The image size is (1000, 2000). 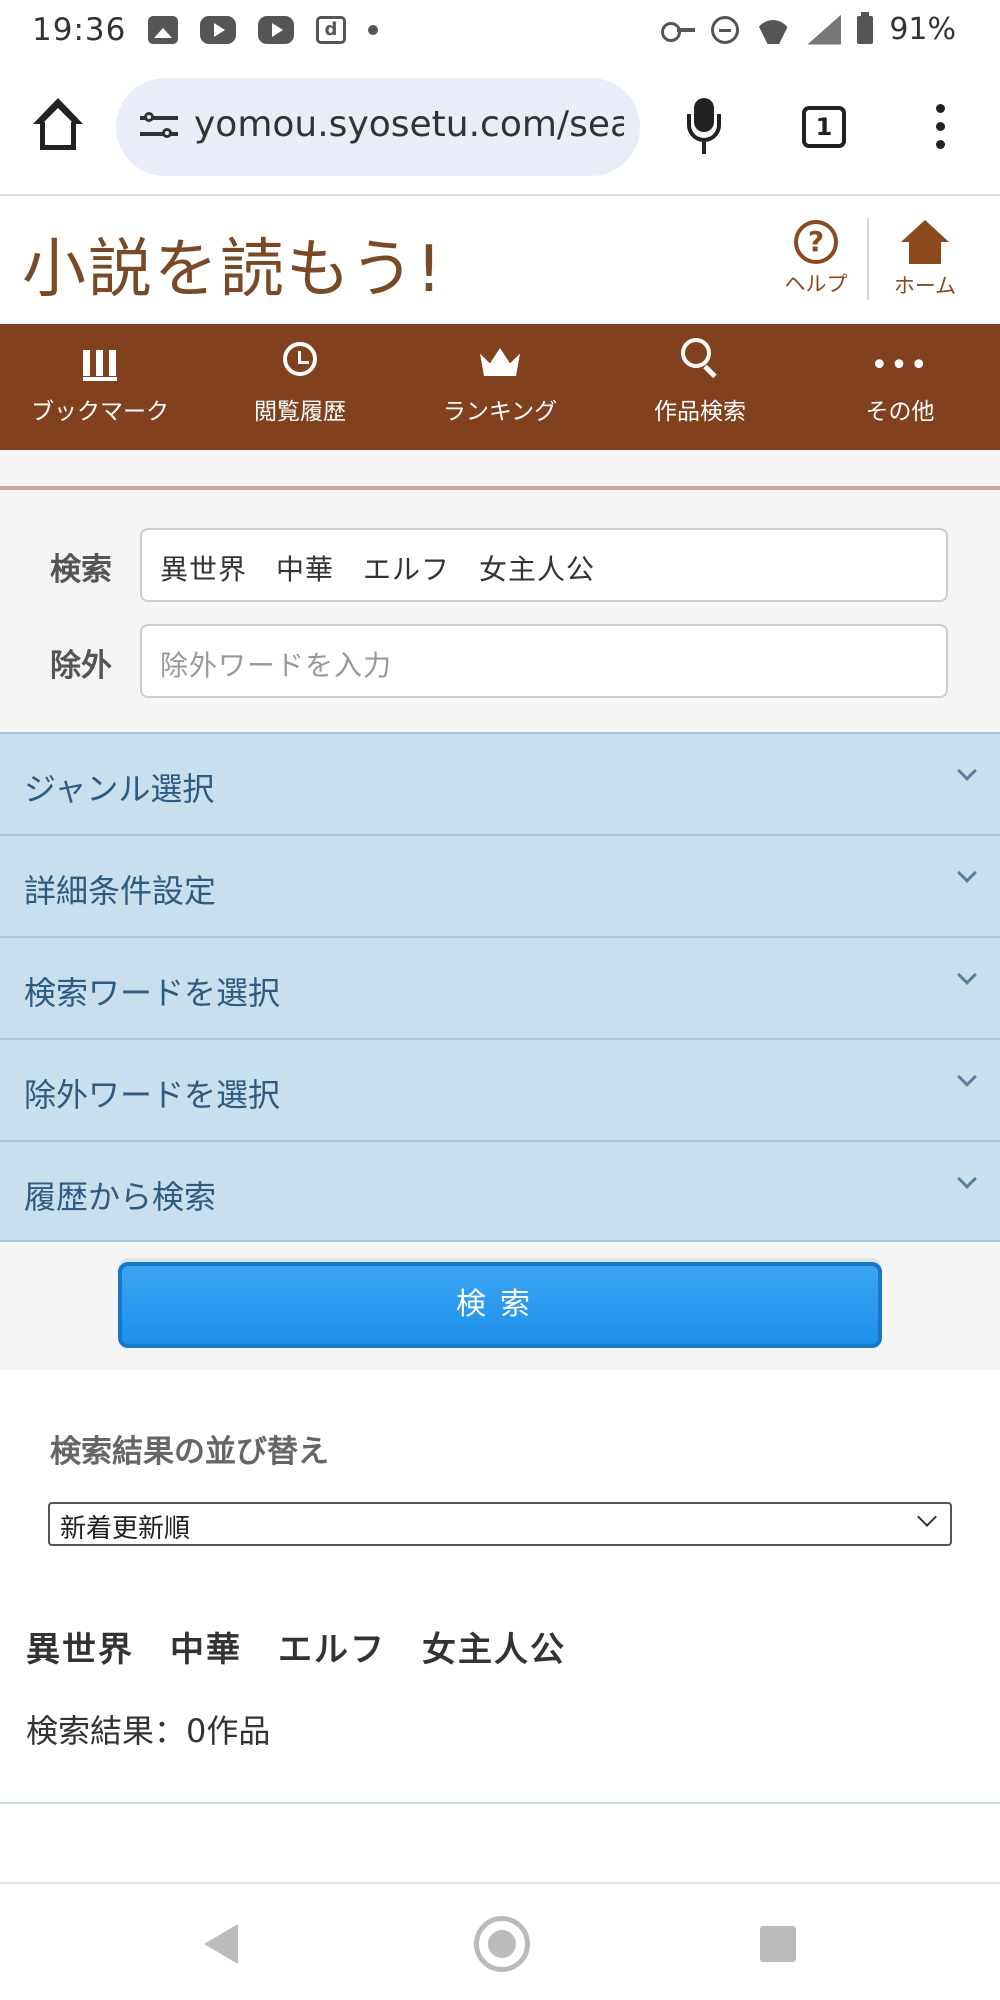 I want to click on search-input: 異世界 中華 エルフ 女主人公, so click(x=544, y=565).